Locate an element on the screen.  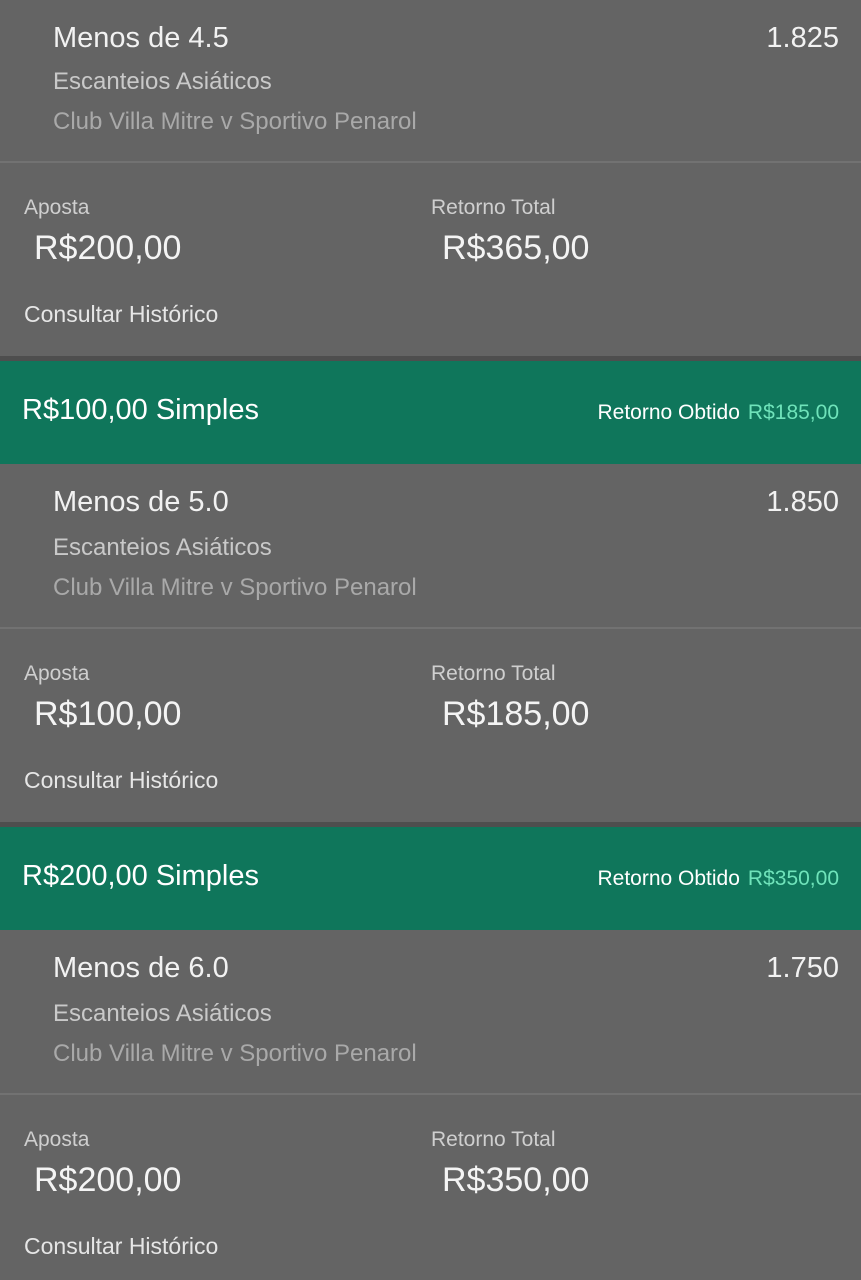
bet-header: R$100,00 Simples Retorno Obtido R$185,00 is located at coordinates (430, 412).